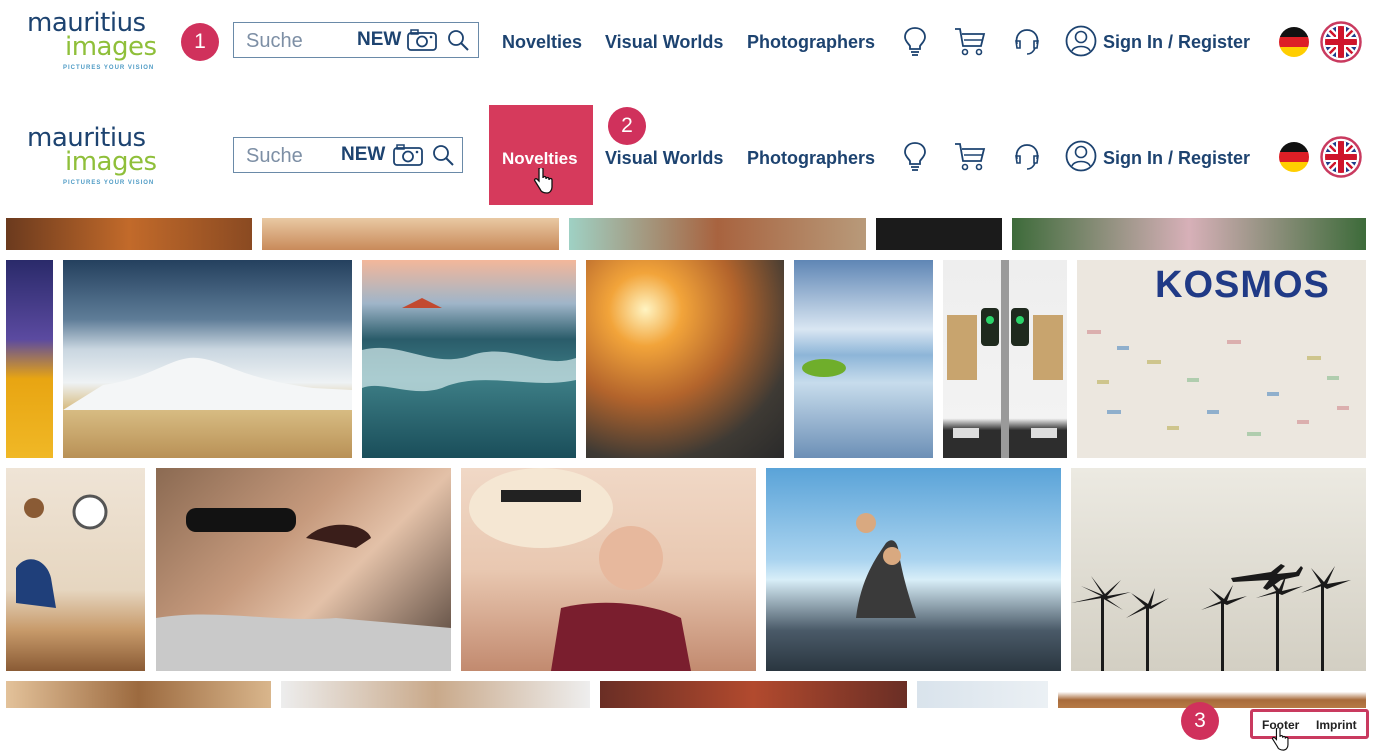 The width and height of the screenshot is (1375, 756). What do you see at coordinates (627, 126) in the screenshot?
I see `step-badge-2: 2` at bounding box center [627, 126].